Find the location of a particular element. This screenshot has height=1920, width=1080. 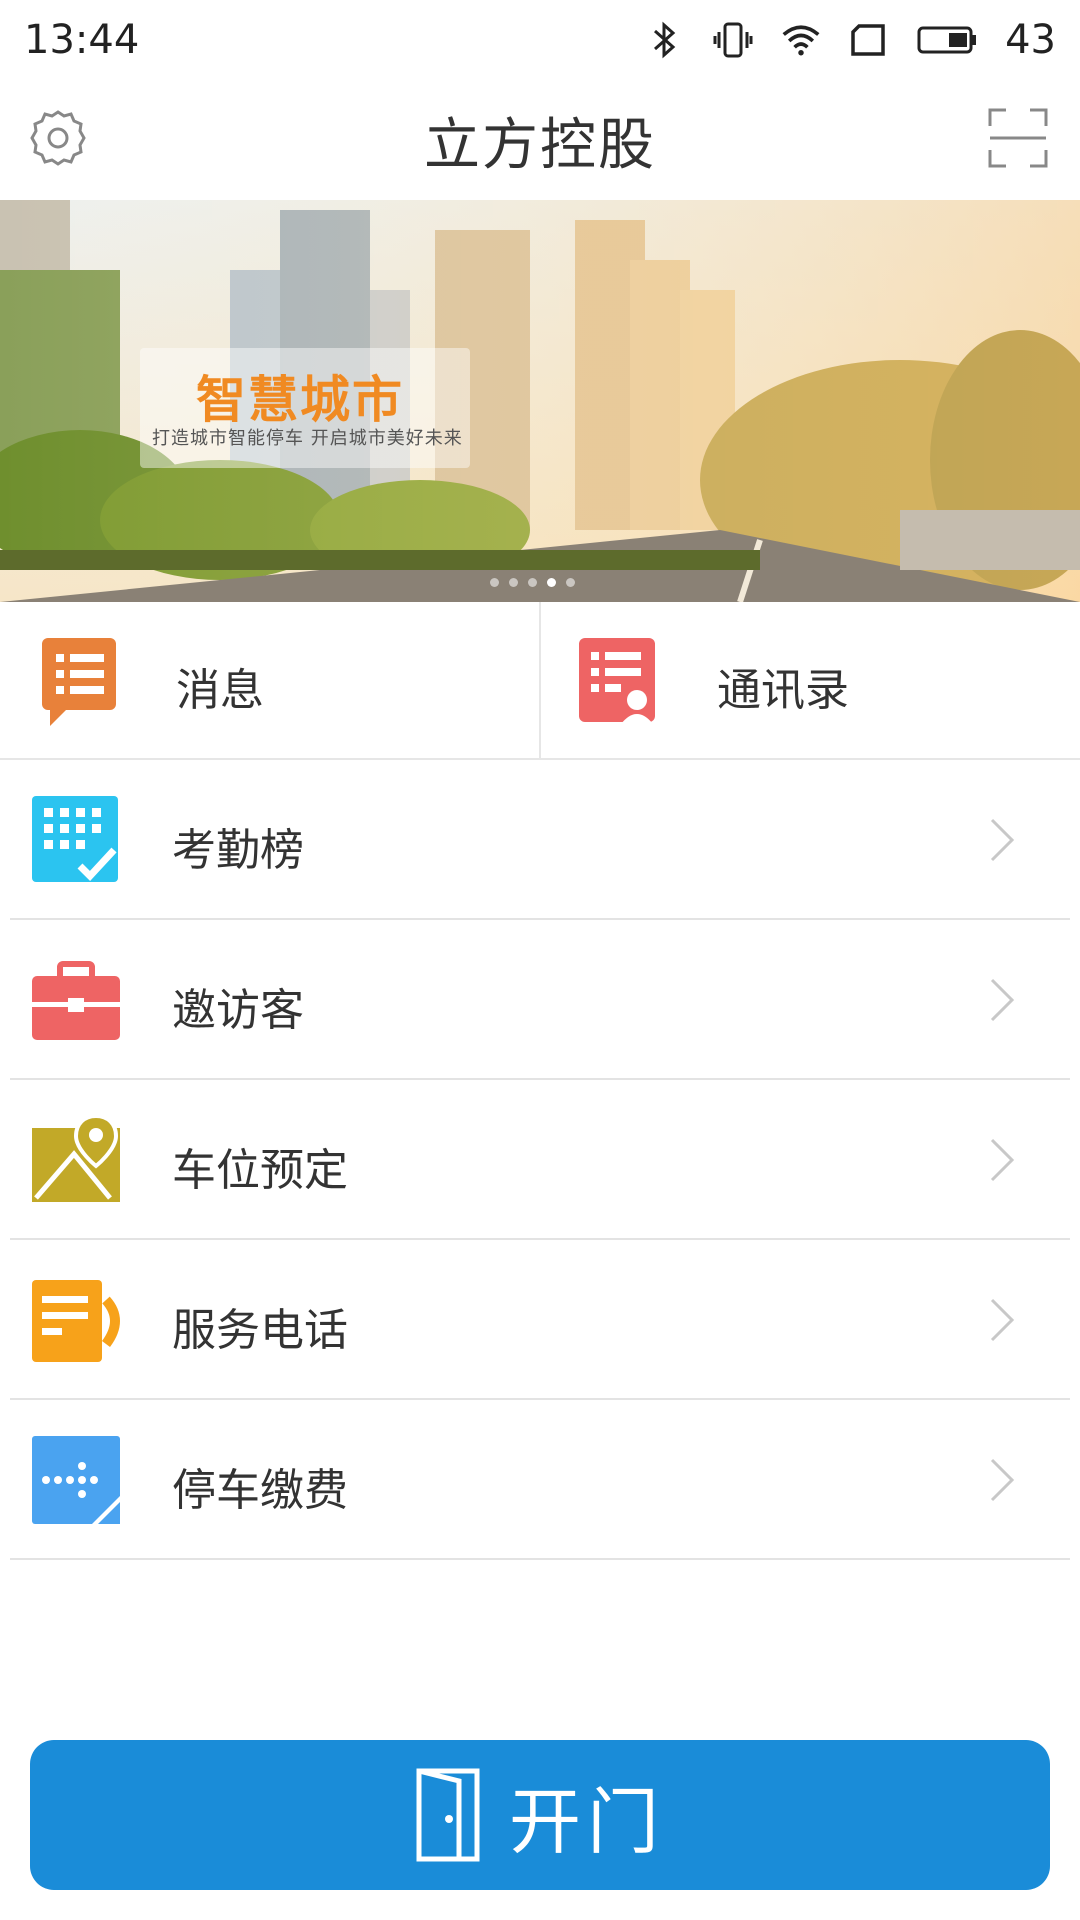

menu-item-service-phone: 服务电话 is located at coordinates (540, 1320).